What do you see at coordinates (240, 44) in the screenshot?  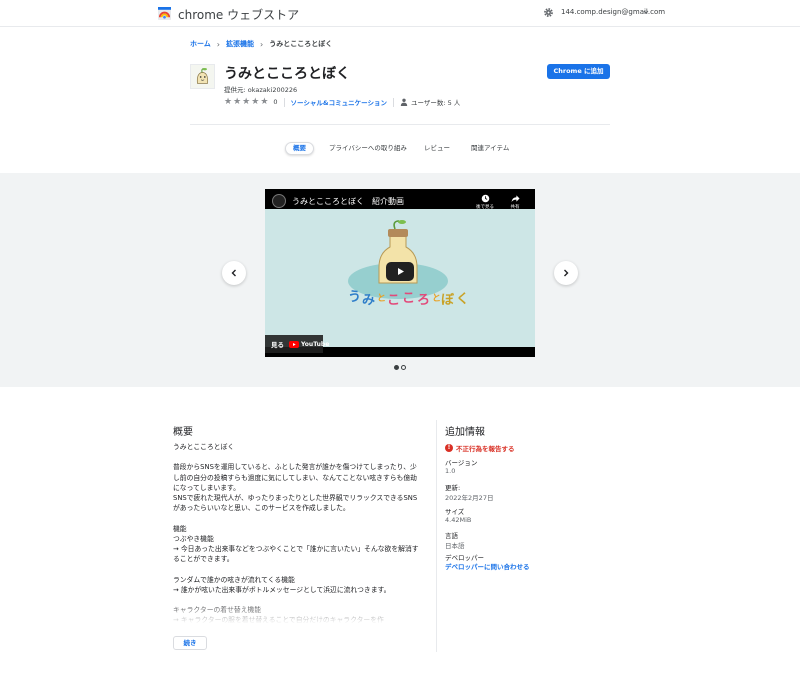 I see `breadcrumb-extensions: 拡張機能` at bounding box center [240, 44].